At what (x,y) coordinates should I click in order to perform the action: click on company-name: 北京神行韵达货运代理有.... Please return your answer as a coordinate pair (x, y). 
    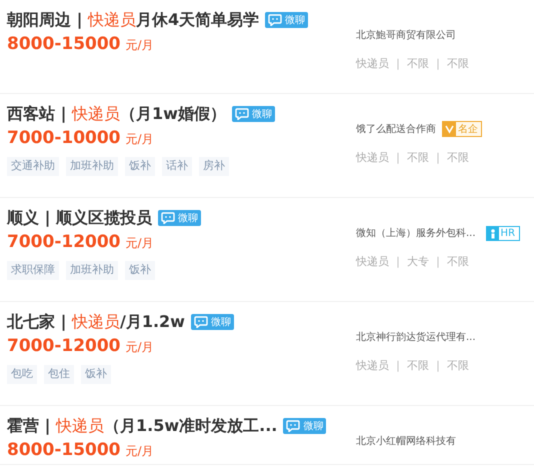
    Looking at the image, I should click on (416, 337).